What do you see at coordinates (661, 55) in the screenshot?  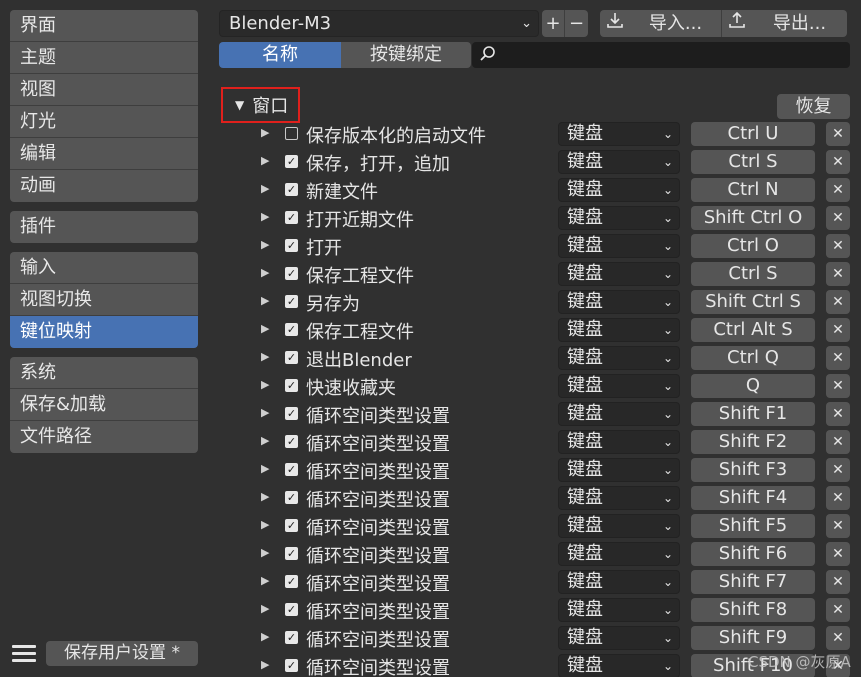 I see `search-input` at bounding box center [661, 55].